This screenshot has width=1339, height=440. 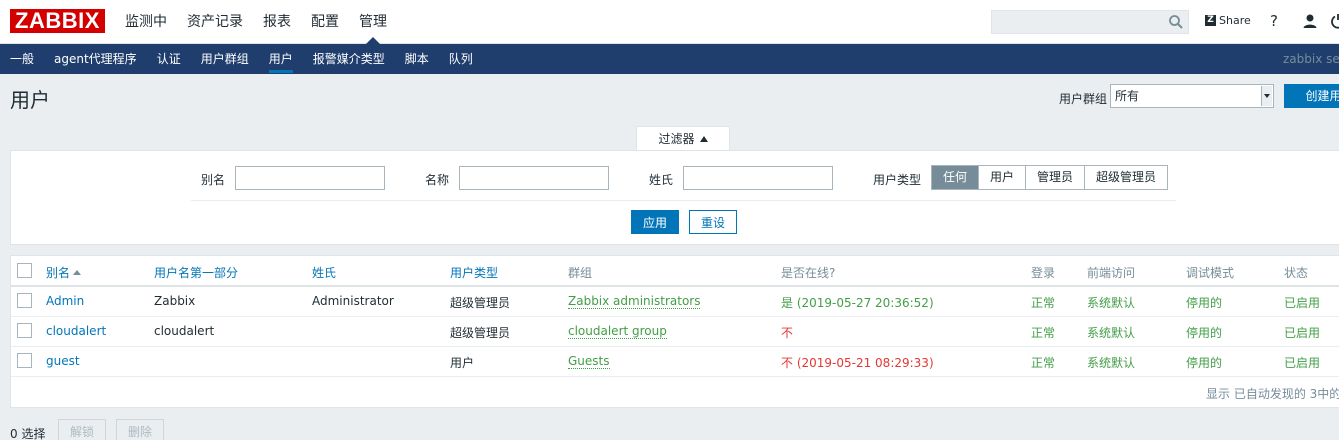 What do you see at coordinates (461, 59) in the screenshot?
I see `submenu-queue: 队列` at bounding box center [461, 59].